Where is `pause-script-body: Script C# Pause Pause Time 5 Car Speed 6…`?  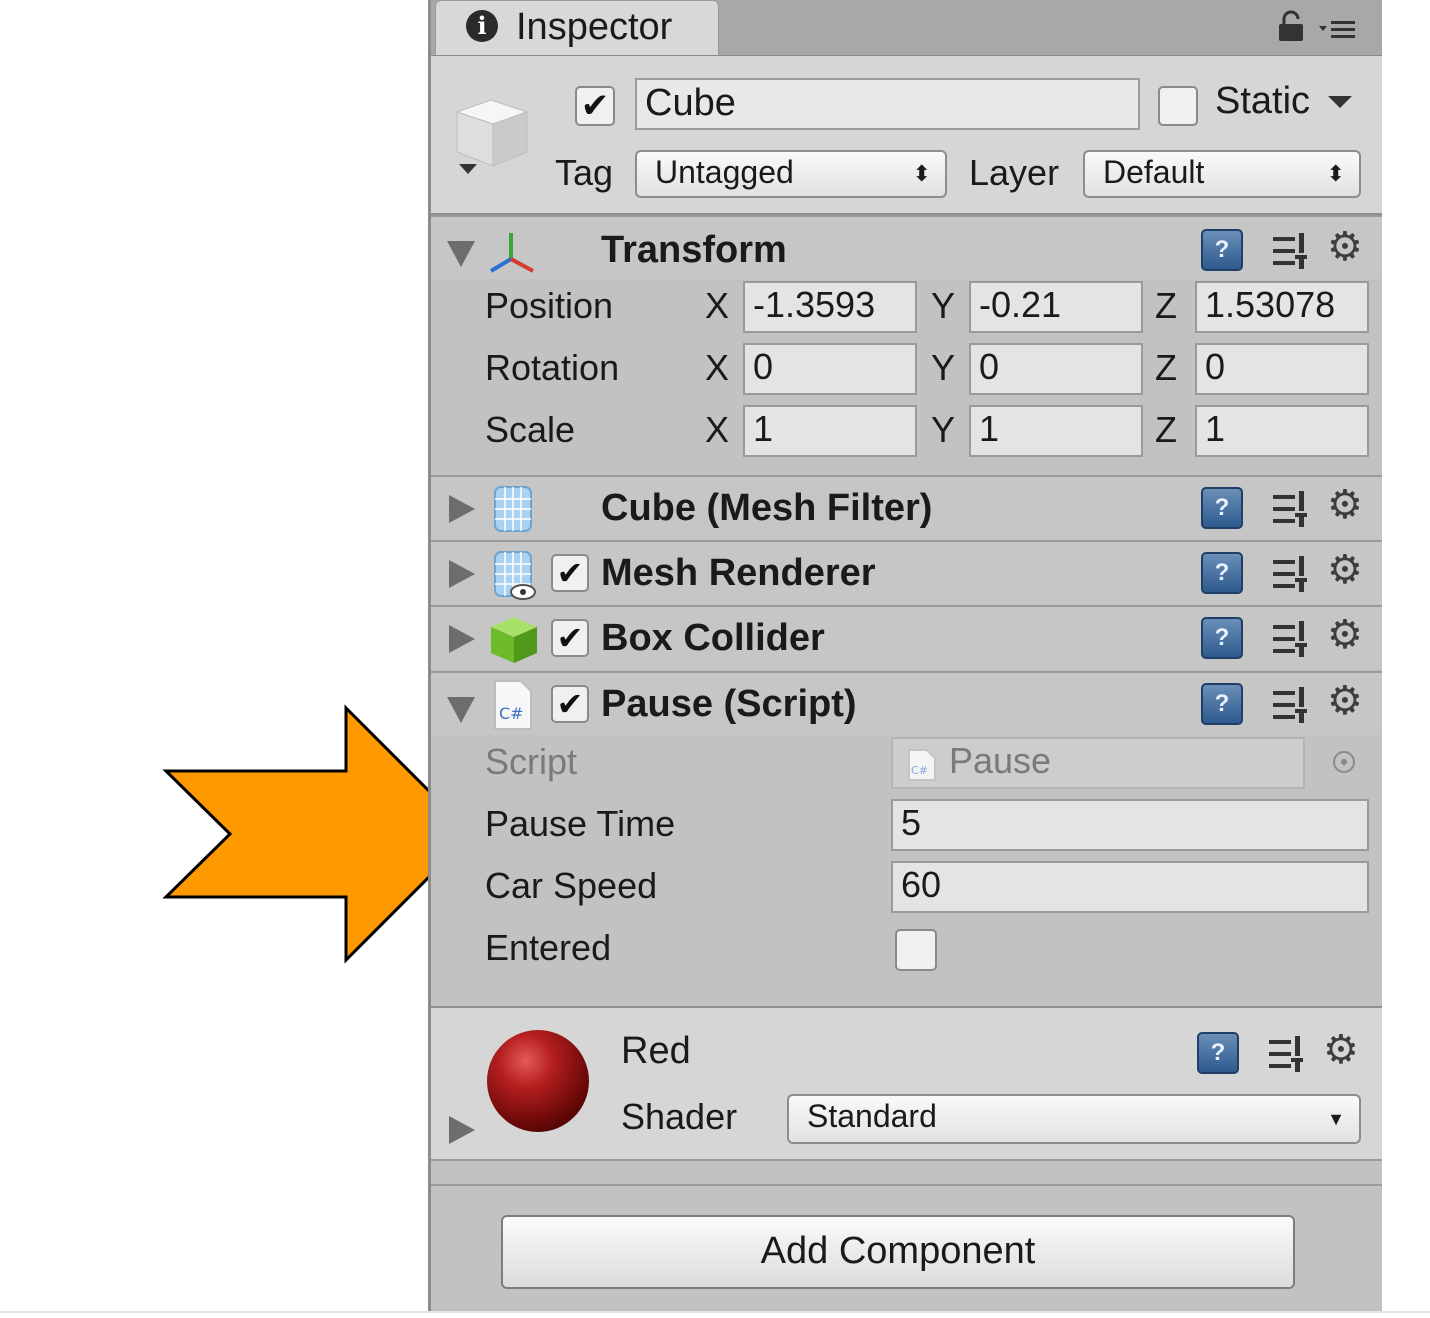 pause-script-body: Script C# Pause Pause Time 5 Car Speed 6… is located at coordinates (906, 870).